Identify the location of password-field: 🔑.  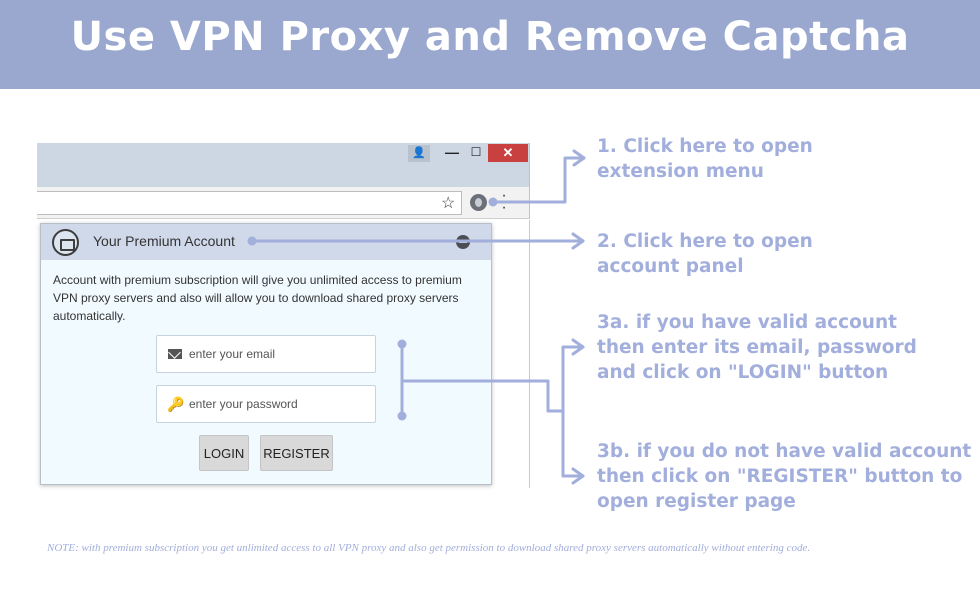
(266, 404).